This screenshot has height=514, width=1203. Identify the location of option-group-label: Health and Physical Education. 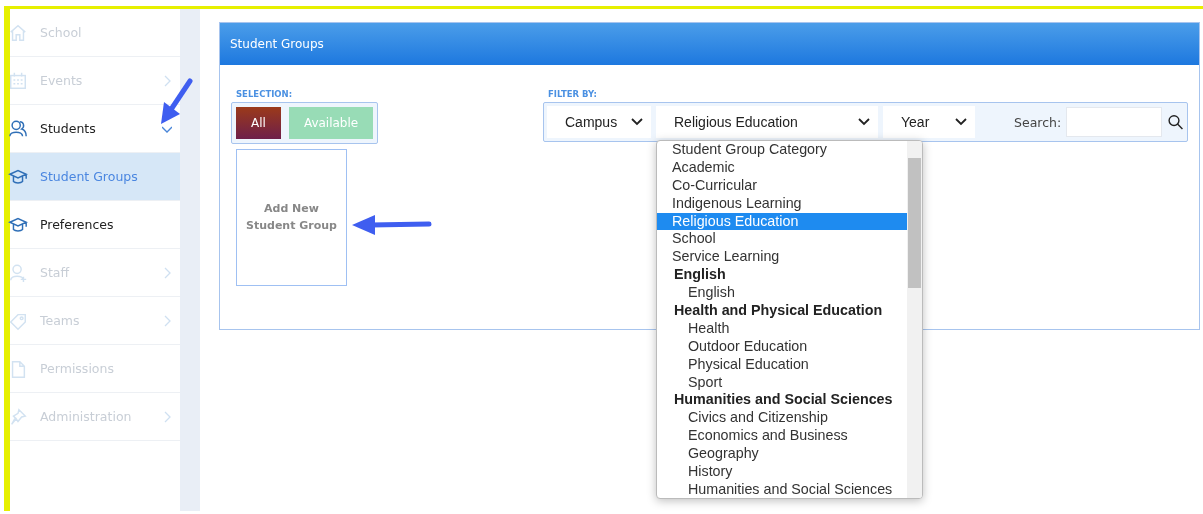
(778, 311).